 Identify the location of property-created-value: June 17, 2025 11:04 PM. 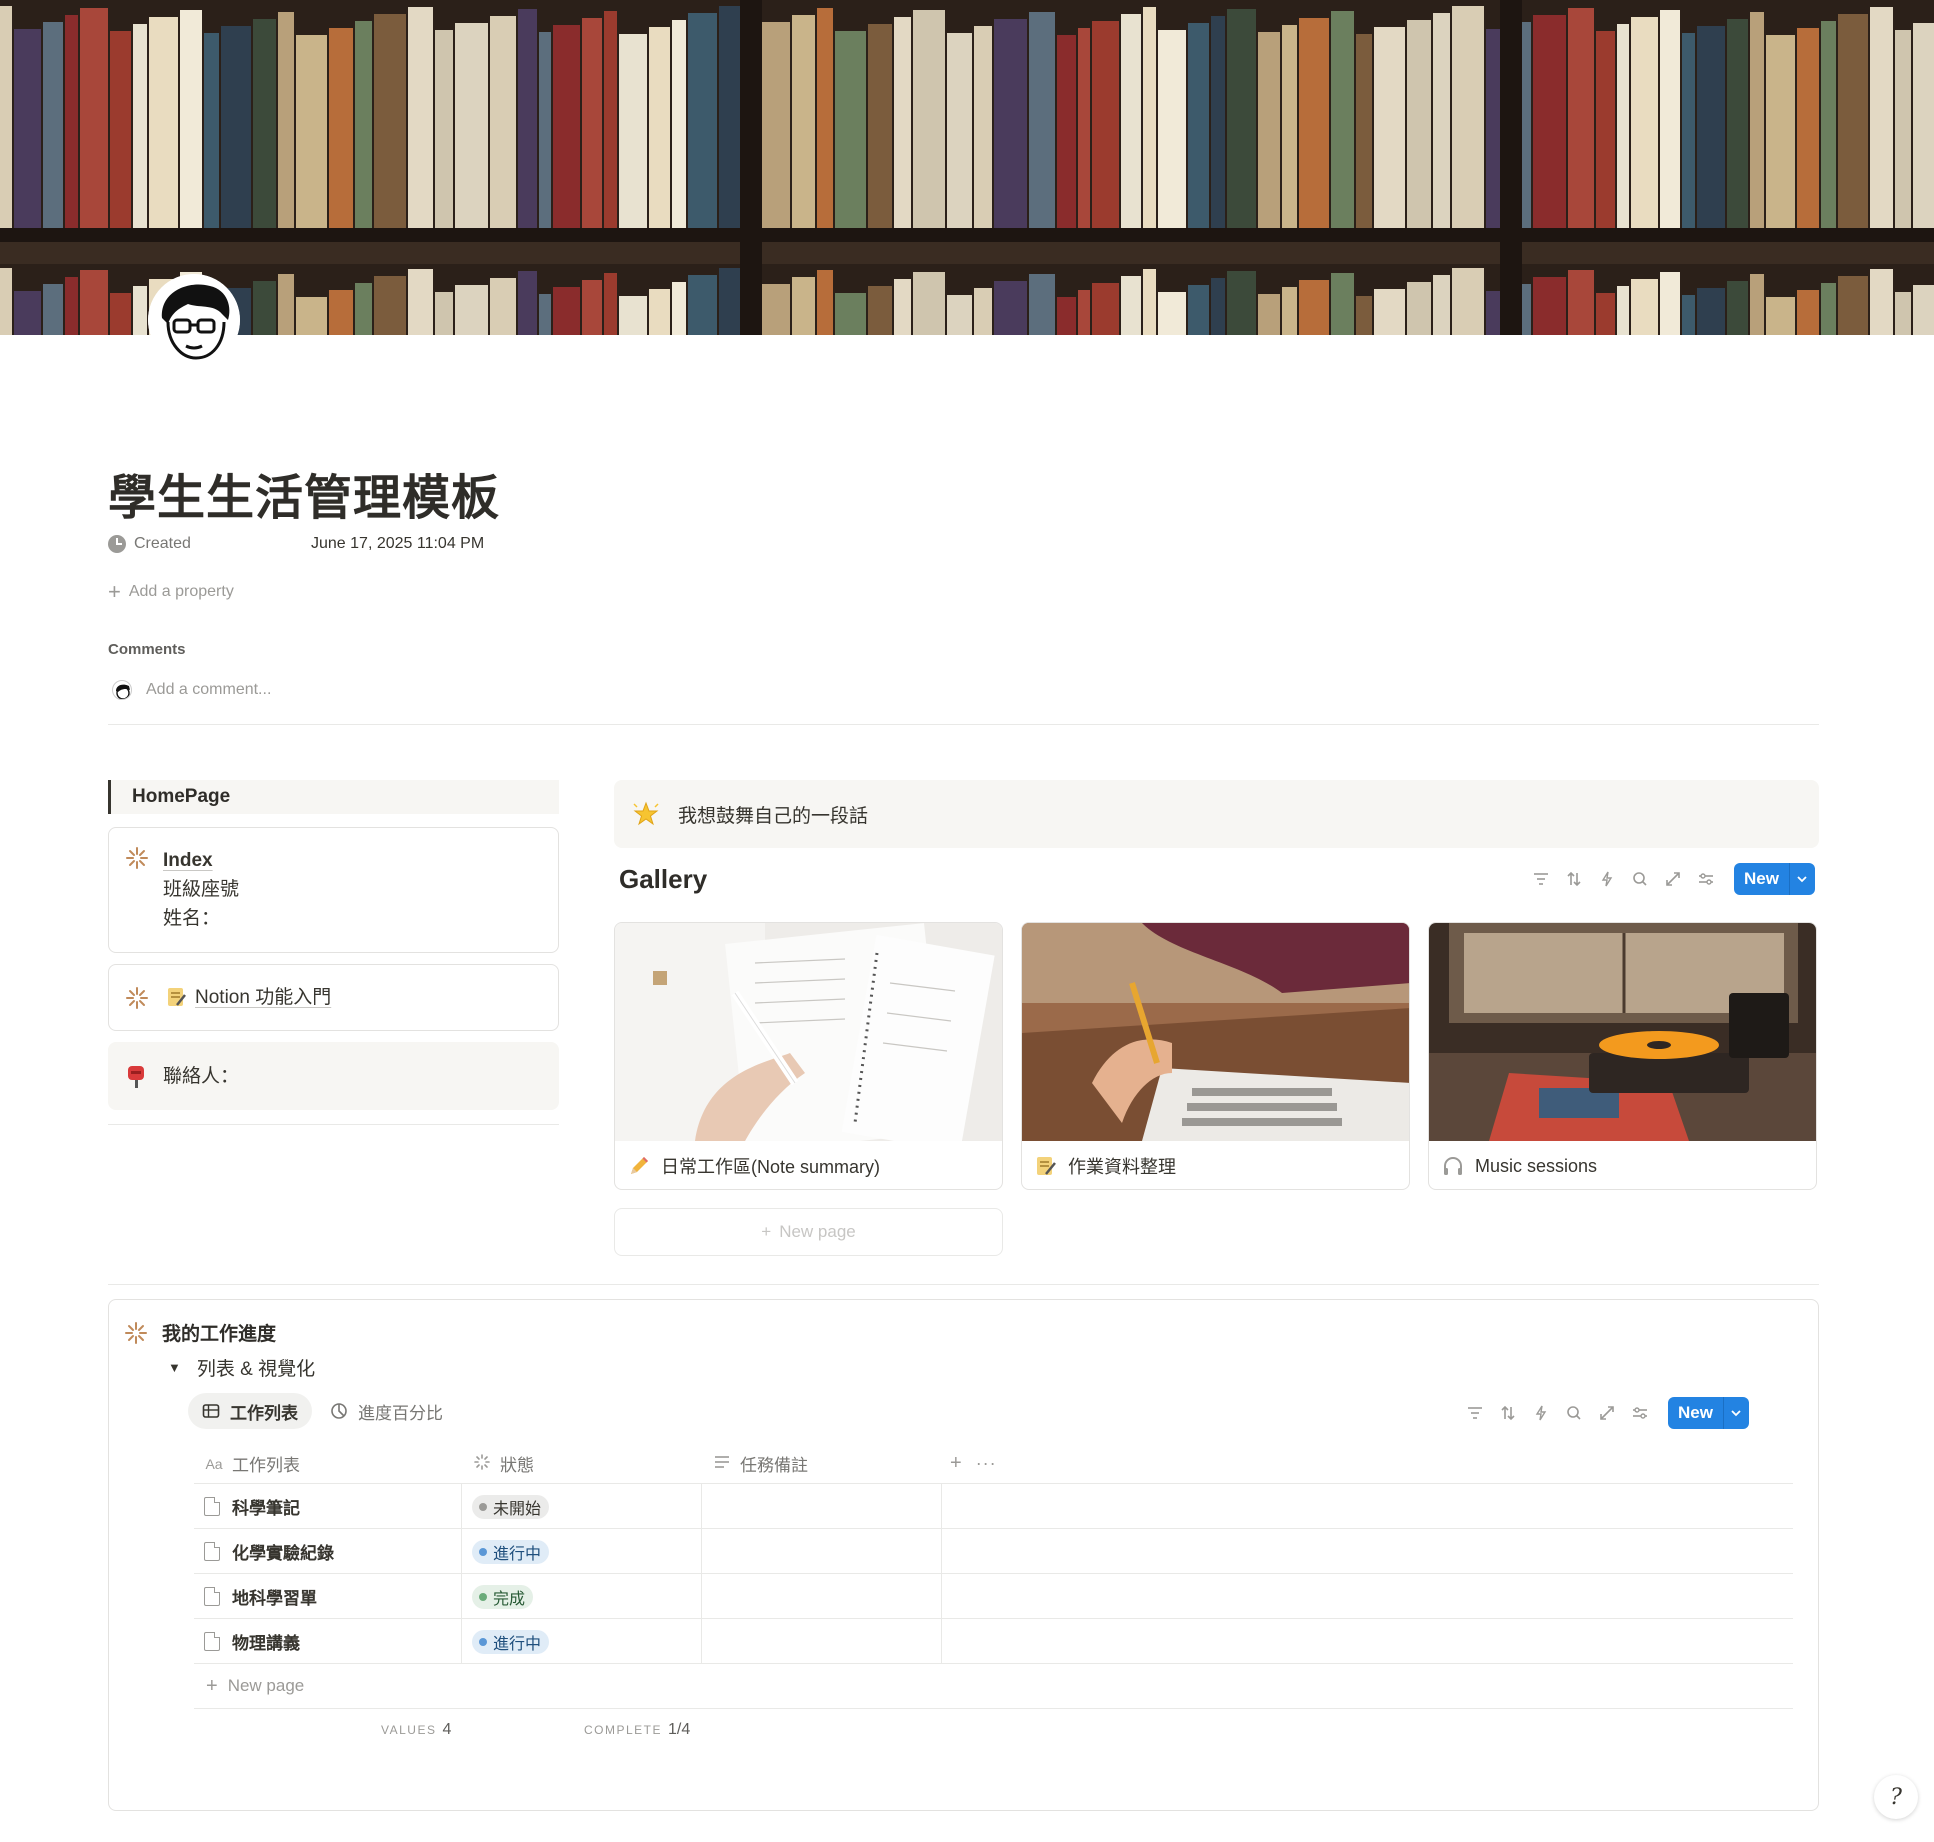
(398, 543).